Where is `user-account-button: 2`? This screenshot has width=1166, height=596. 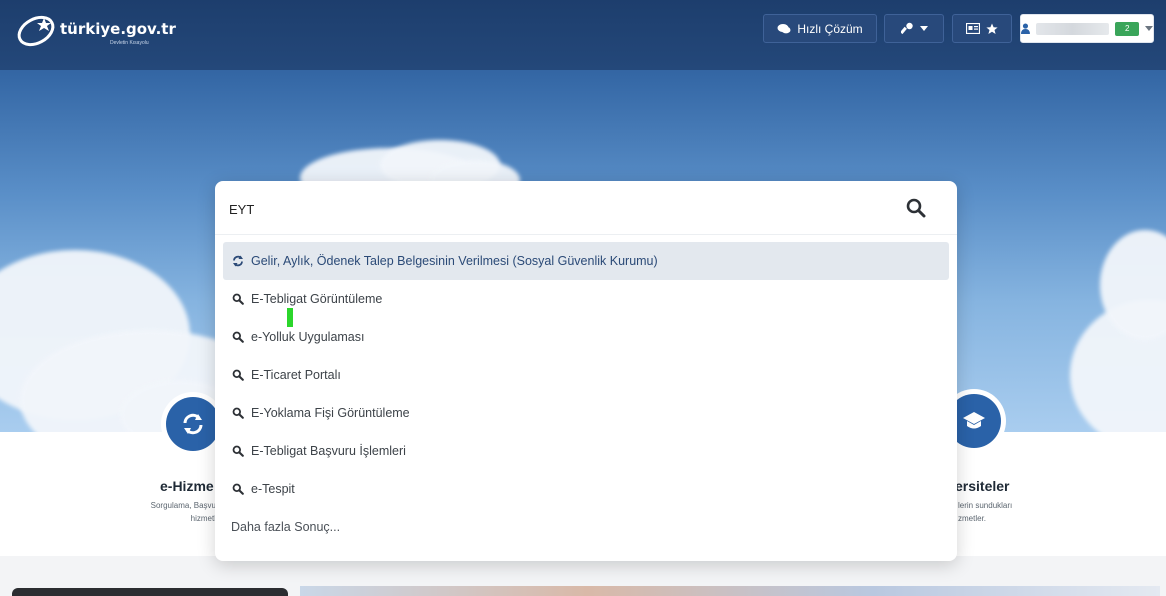
user-account-button: 2 is located at coordinates (1087, 28).